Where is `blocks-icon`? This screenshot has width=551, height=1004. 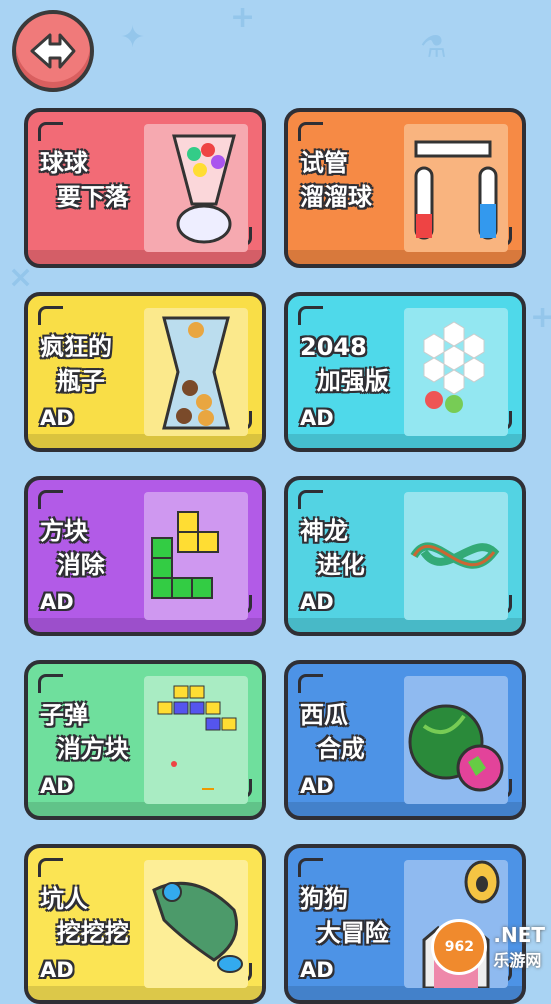
blocks-icon is located at coordinates (196, 556).